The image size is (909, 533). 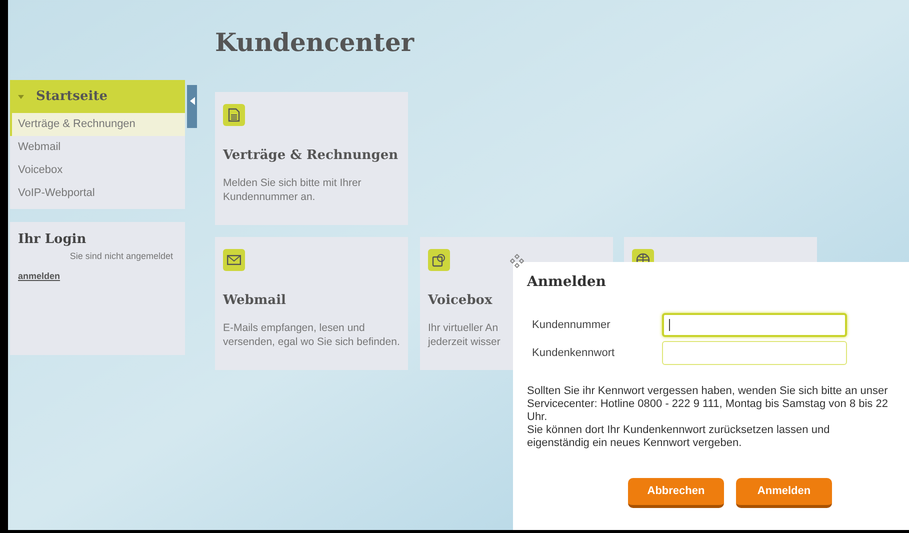 What do you see at coordinates (72, 97) in the screenshot?
I see `sidebar-header-label: Startseite` at bounding box center [72, 97].